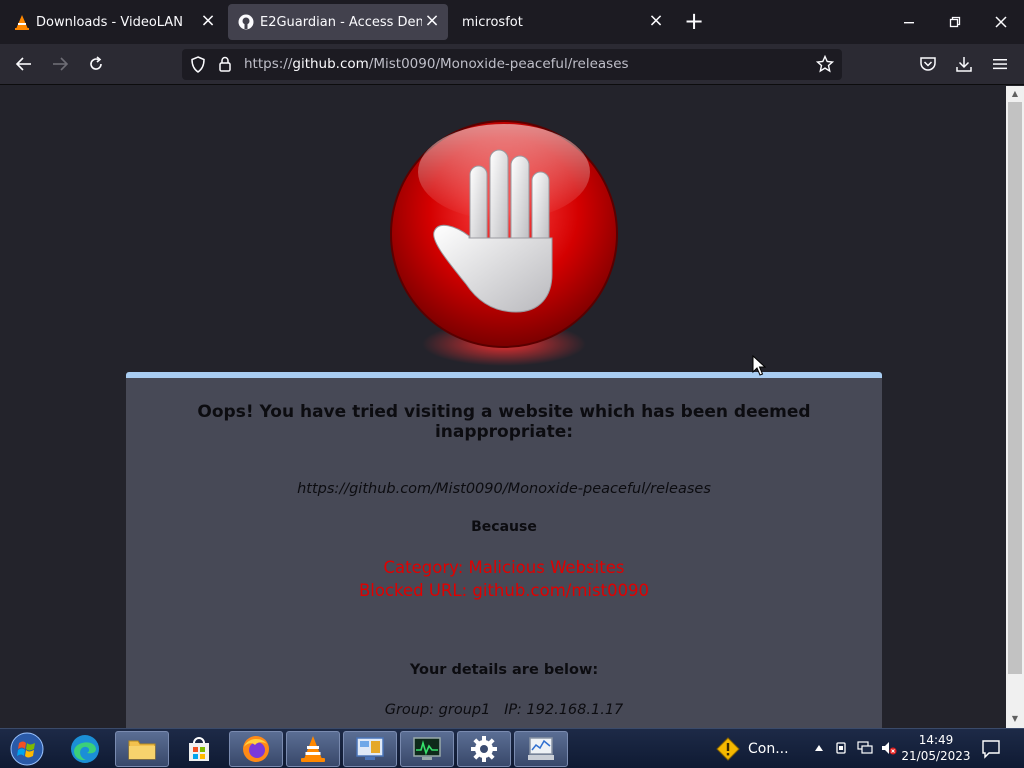 This screenshot has width=1024, height=768. I want to click on folder-icon, so click(142, 750).